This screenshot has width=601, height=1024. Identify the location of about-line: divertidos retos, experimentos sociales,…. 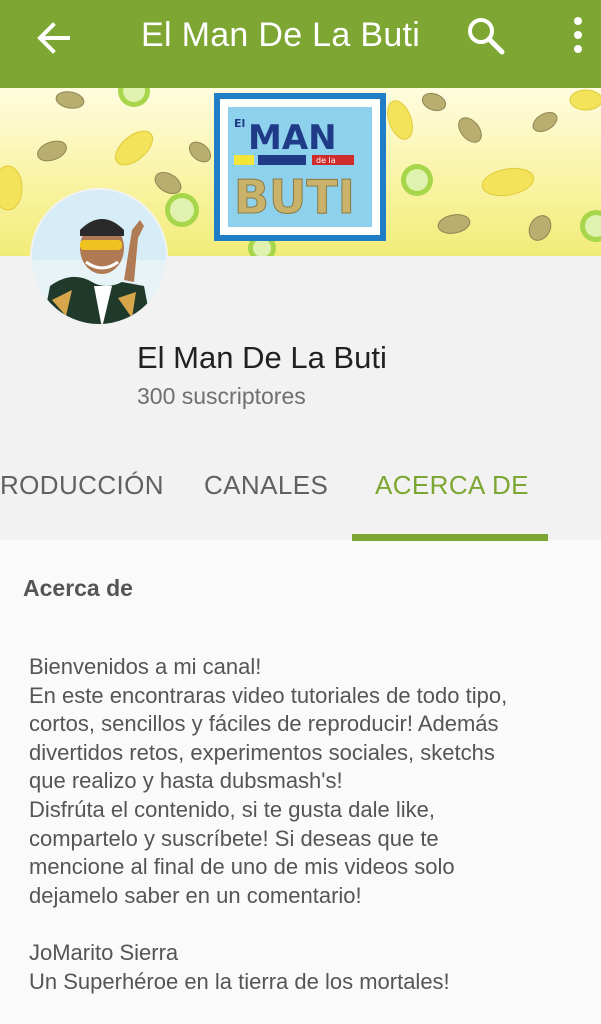
(262, 752).